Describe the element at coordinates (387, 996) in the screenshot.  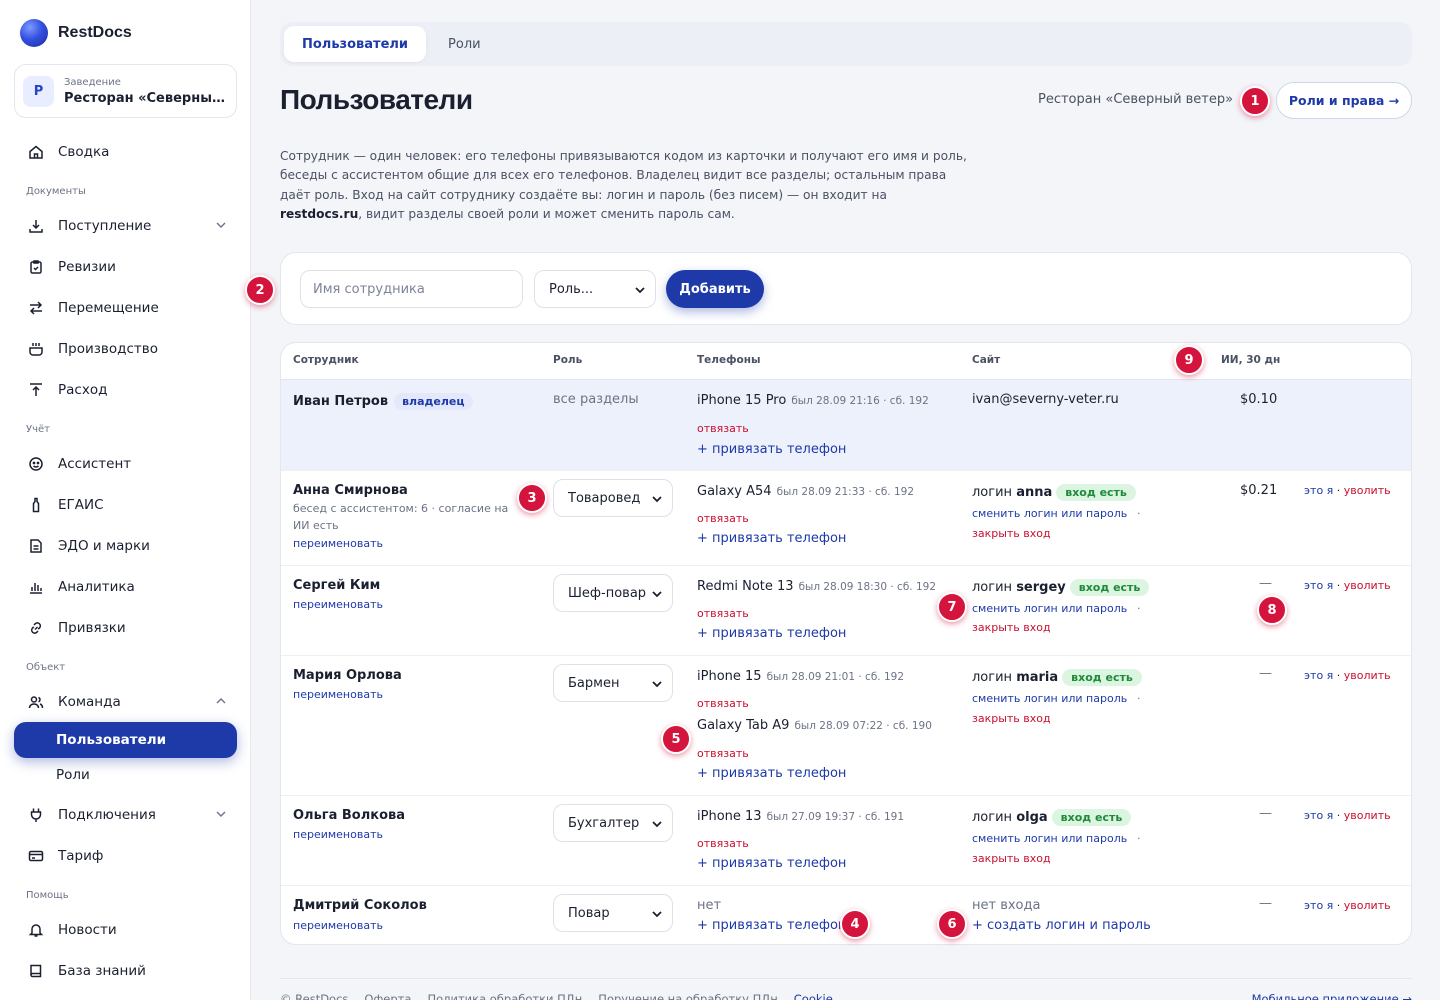
I see `footer-offer-link: Оферта` at that location.